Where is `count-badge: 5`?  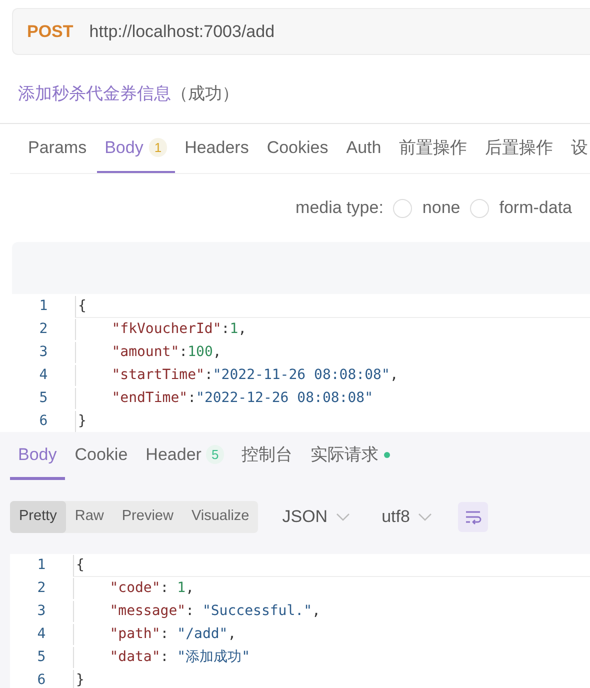
count-badge: 5 is located at coordinates (215, 454).